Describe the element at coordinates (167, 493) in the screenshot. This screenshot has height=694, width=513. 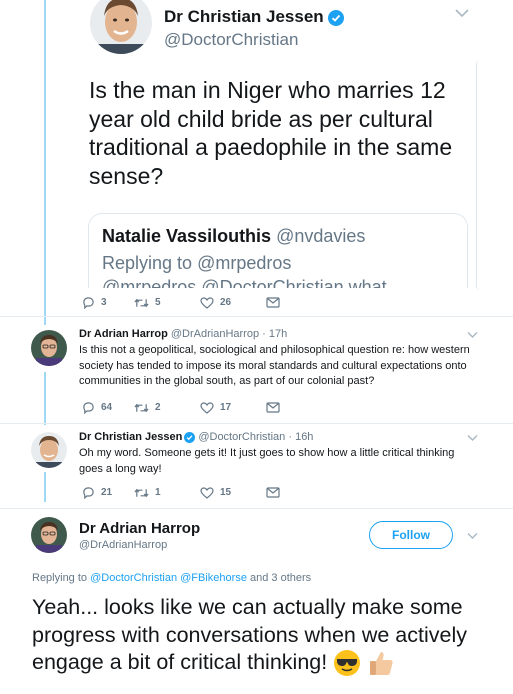
I see `retweet-button: 1` at that location.